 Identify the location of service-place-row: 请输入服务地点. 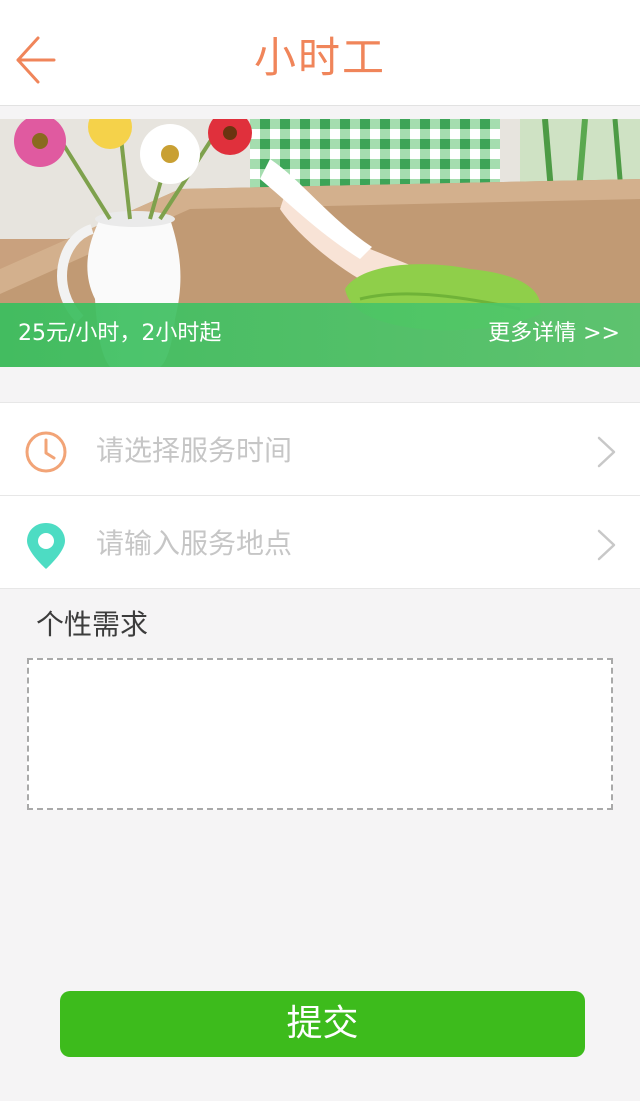
(320, 542).